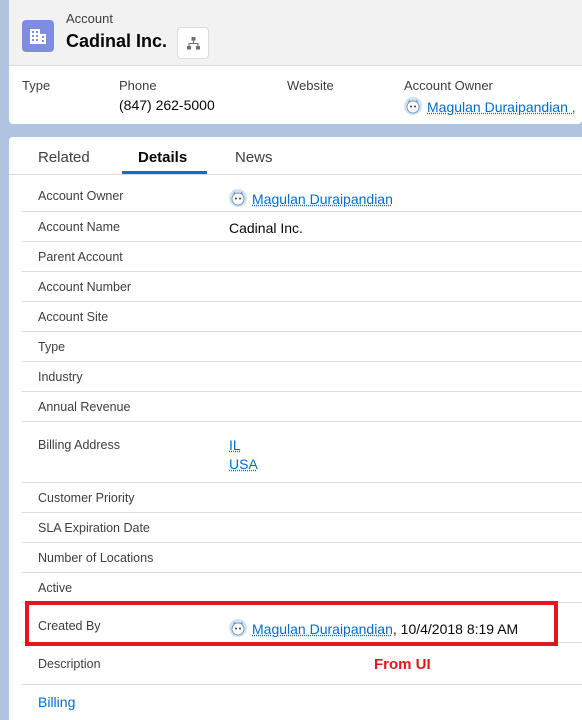  I want to click on field-row-number-of-locations: Number of Locations, so click(302, 558).